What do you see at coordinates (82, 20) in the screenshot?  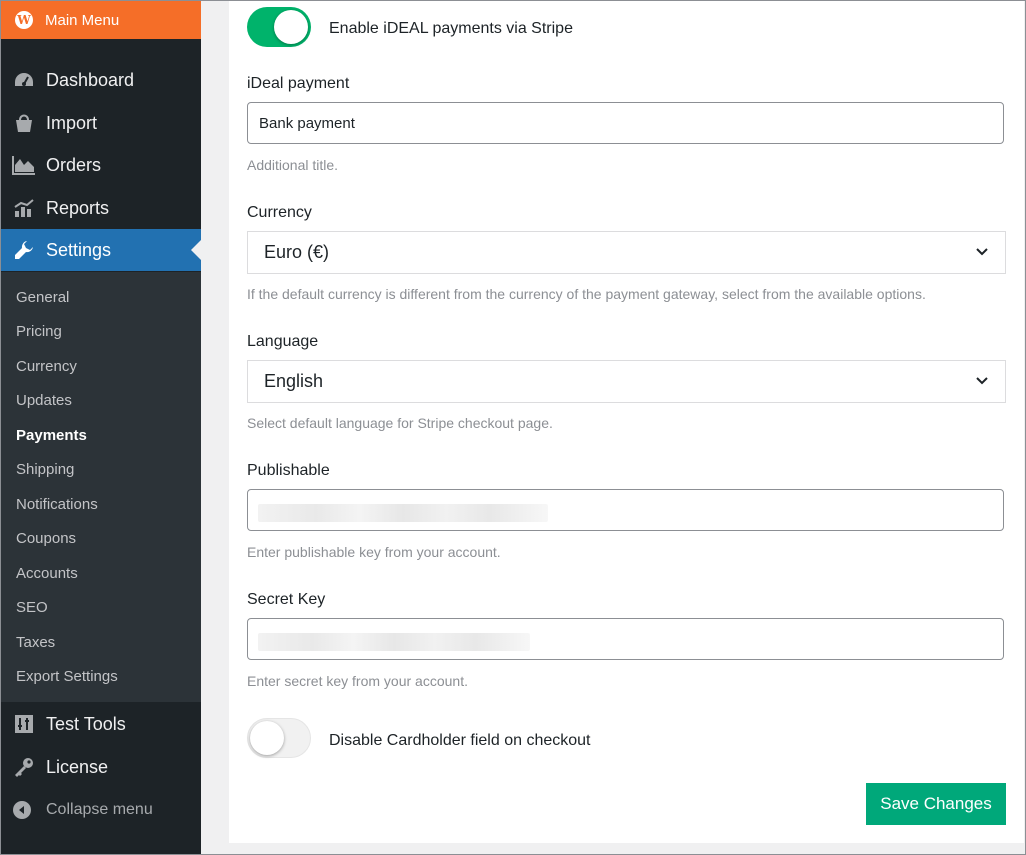 I see `main-menu-label: Main Menu` at bounding box center [82, 20].